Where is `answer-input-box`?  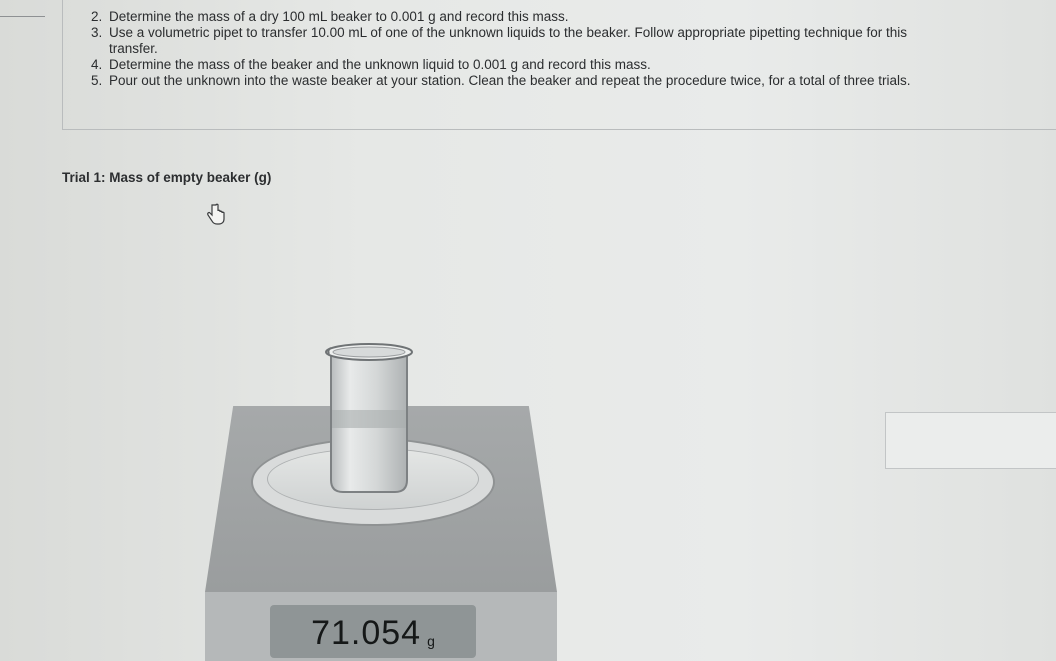 answer-input-box is located at coordinates (970, 440).